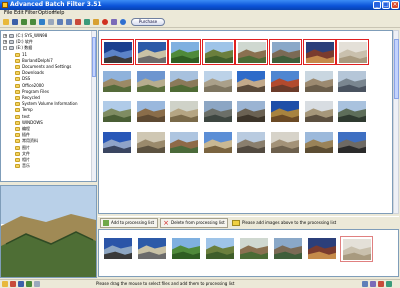 The width and height of the screenshot is (400, 288). I want to click on tree-item: Program Files, so click(46, 92).